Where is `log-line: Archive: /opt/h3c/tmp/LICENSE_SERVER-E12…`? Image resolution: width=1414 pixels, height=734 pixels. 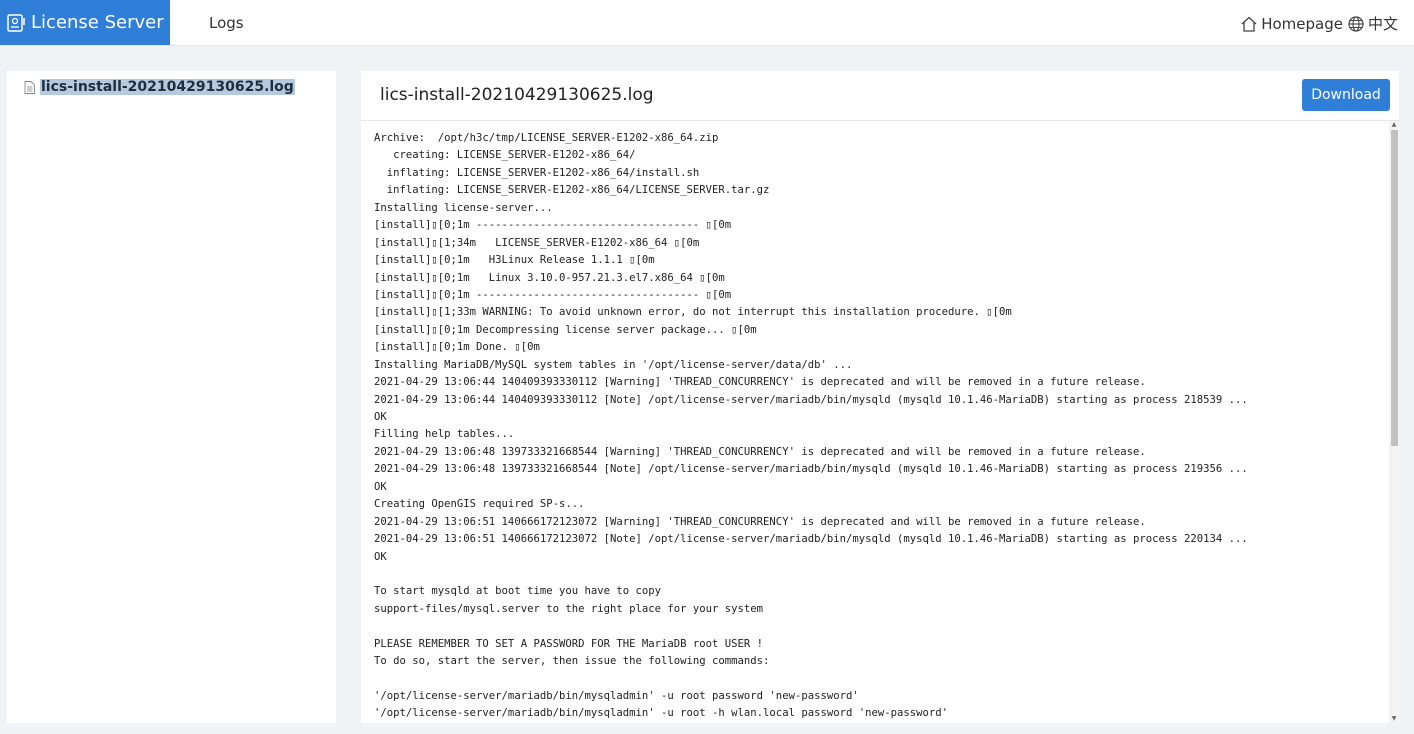 log-line: Archive: /opt/h3c/tmp/LICENSE_SERVER-E12… is located at coordinates (546, 138).